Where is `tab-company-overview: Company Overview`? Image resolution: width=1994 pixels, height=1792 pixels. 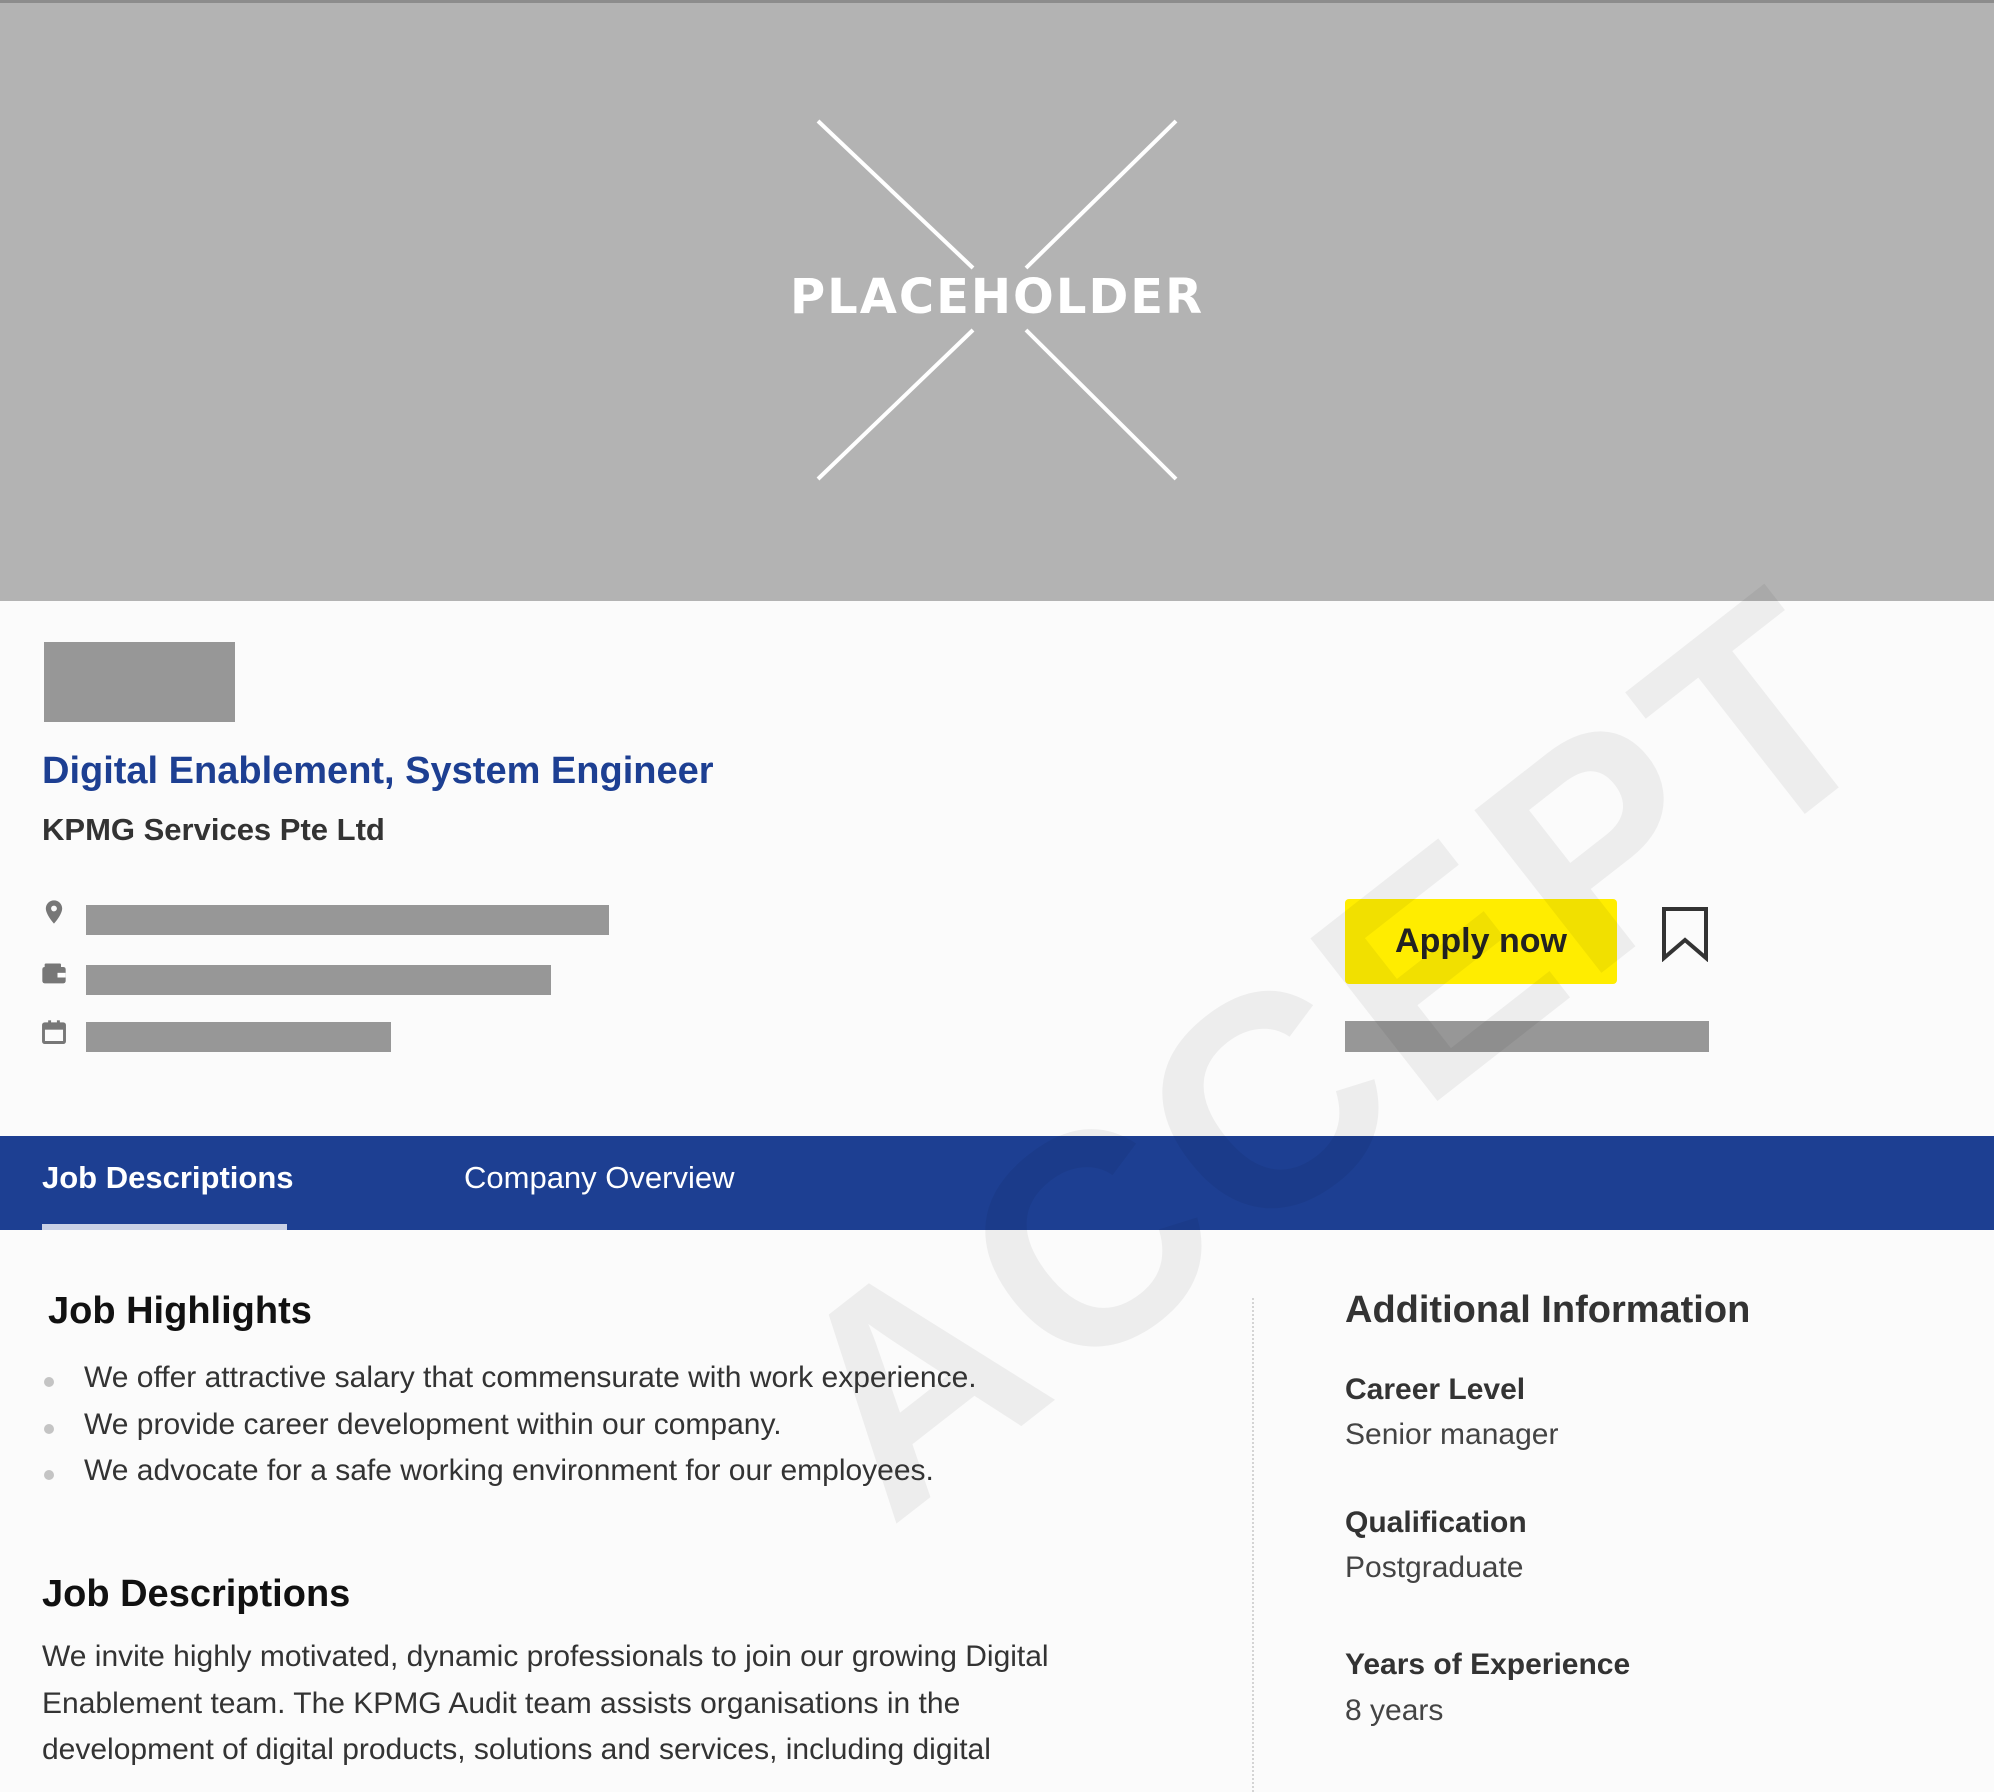 tab-company-overview: Company Overview is located at coordinates (599, 1178).